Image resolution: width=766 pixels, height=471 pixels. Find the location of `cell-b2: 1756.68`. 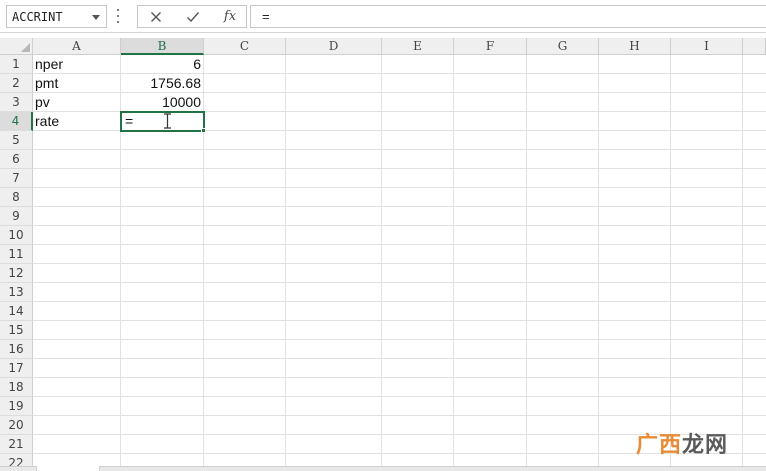

cell-b2: 1756.68 is located at coordinates (162, 83).